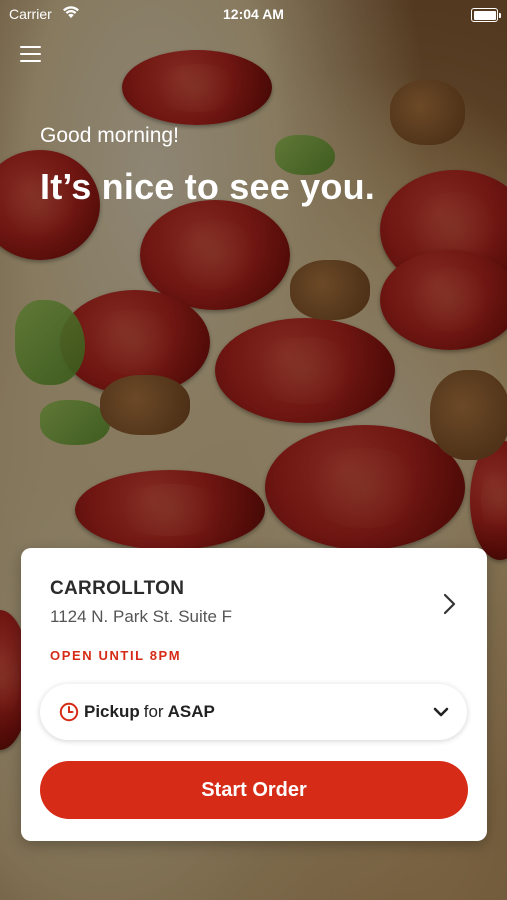 The width and height of the screenshot is (507, 900). I want to click on order-mode-label: Pickup for ASAP, so click(149, 712).